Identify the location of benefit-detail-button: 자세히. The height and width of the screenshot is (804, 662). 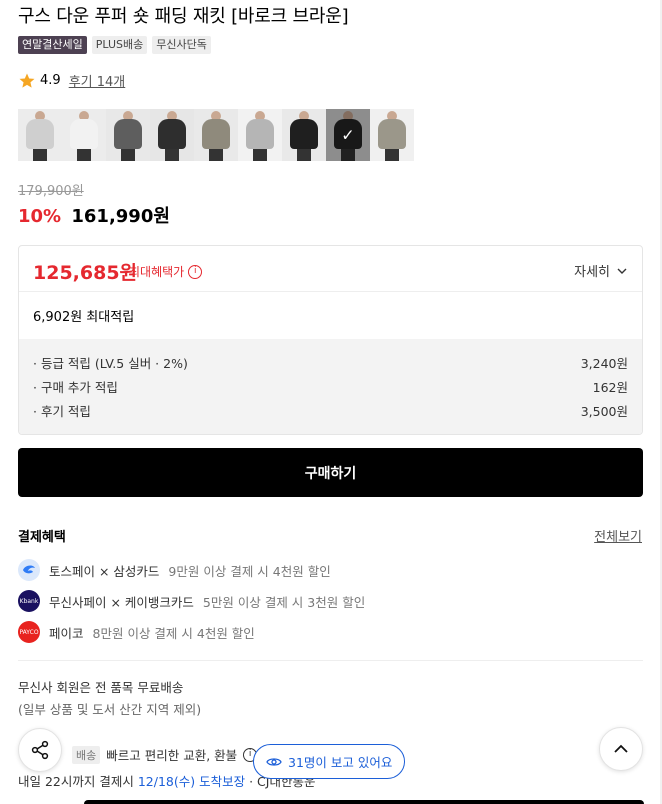
(601, 270).